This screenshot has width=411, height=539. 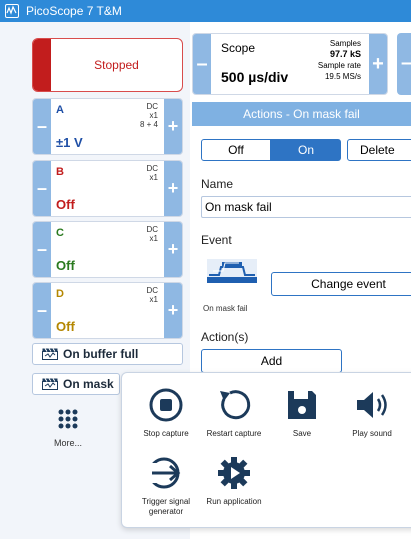 What do you see at coordinates (153, 238) in the screenshot?
I see `channel-c-probe: x1` at bounding box center [153, 238].